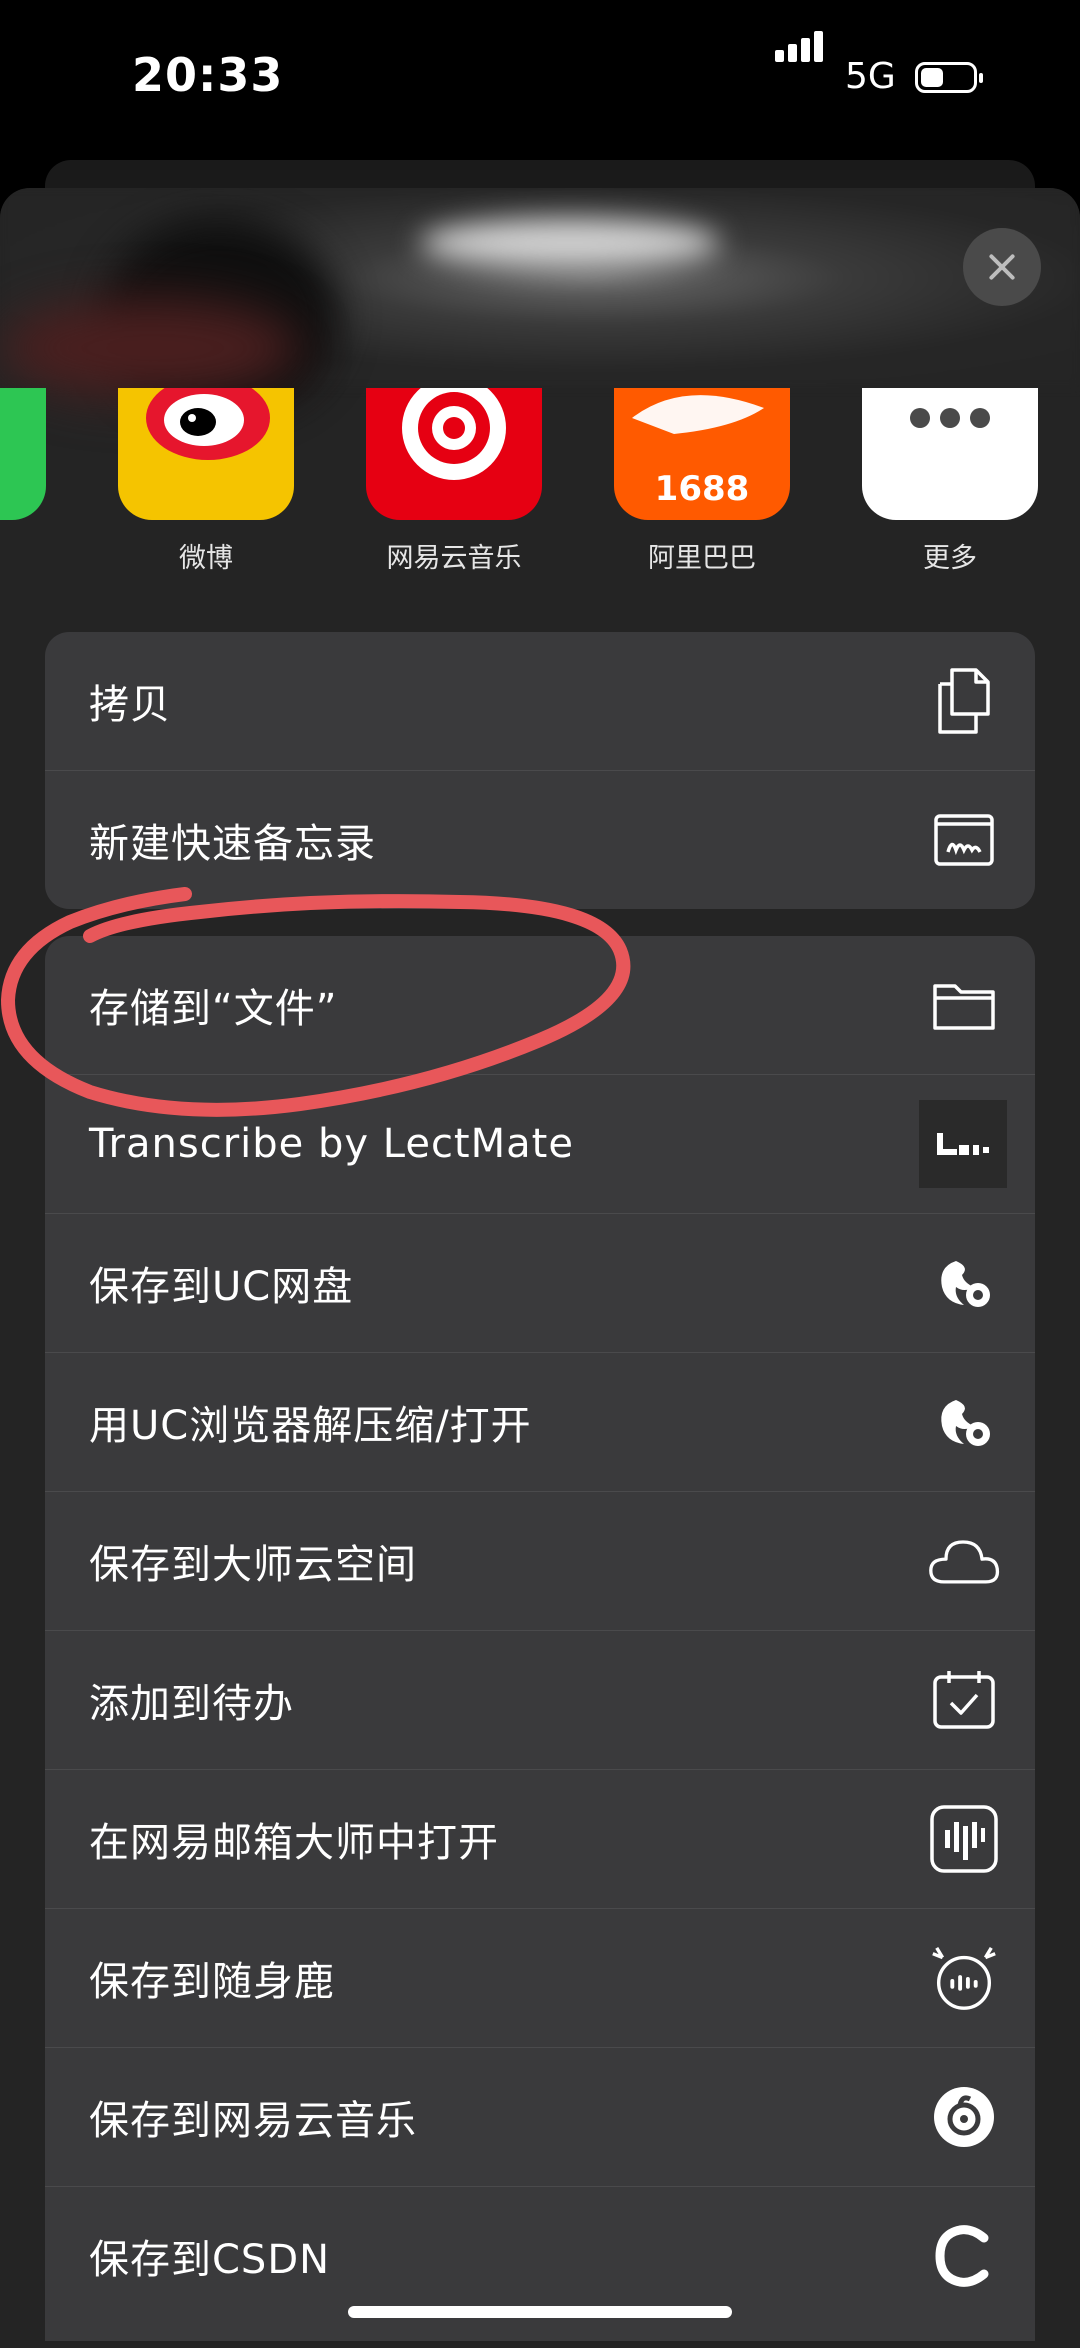 This screenshot has width=1080, height=2348. What do you see at coordinates (206, 558) in the screenshot?
I see `app-label: 微博` at bounding box center [206, 558].